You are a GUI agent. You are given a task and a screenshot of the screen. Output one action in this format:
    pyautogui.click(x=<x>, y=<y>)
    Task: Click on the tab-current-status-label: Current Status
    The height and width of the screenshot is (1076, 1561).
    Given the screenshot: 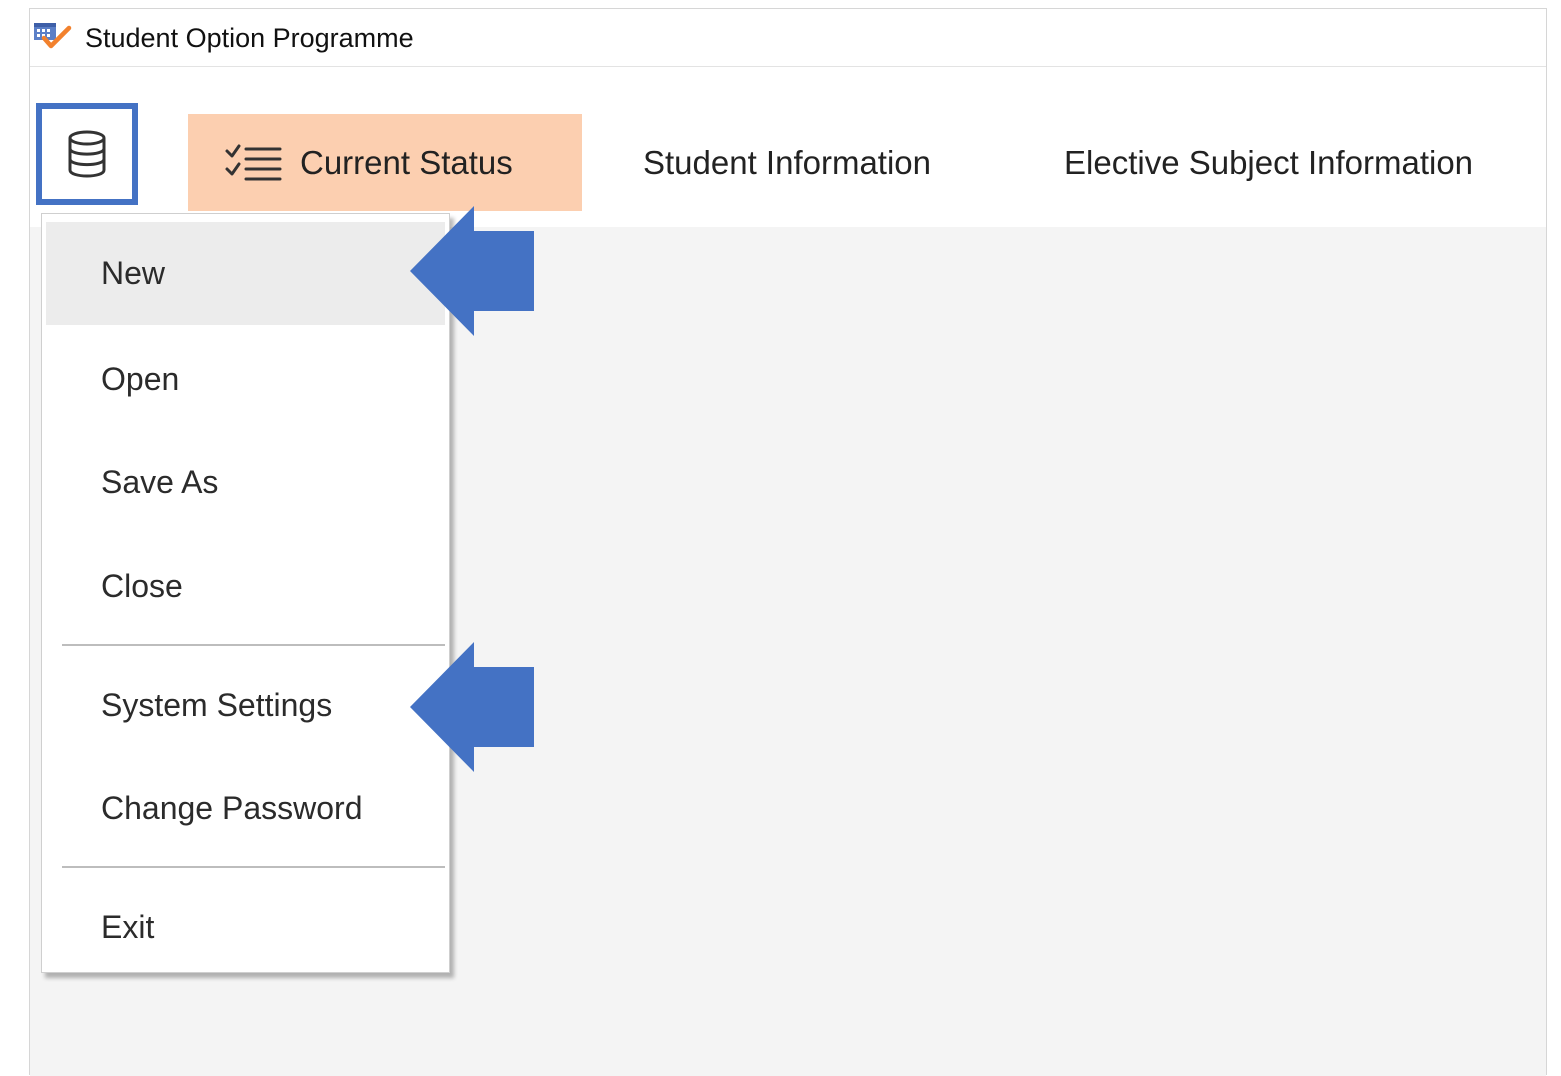 What is the action you would take?
    pyautogui.click(x=406, y=162)
    